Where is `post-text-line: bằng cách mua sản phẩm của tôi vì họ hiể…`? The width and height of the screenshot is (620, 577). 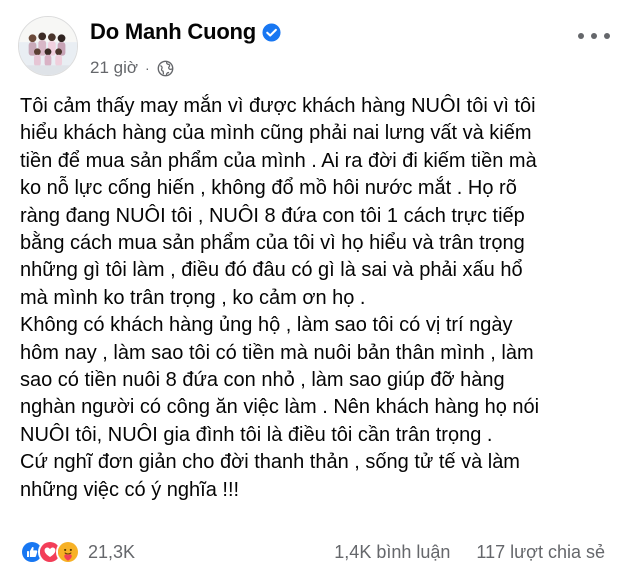
post-text-line: bằng cách mua sản phẩm của tôi vì họ hiể… is located at coordinates (272, 243).